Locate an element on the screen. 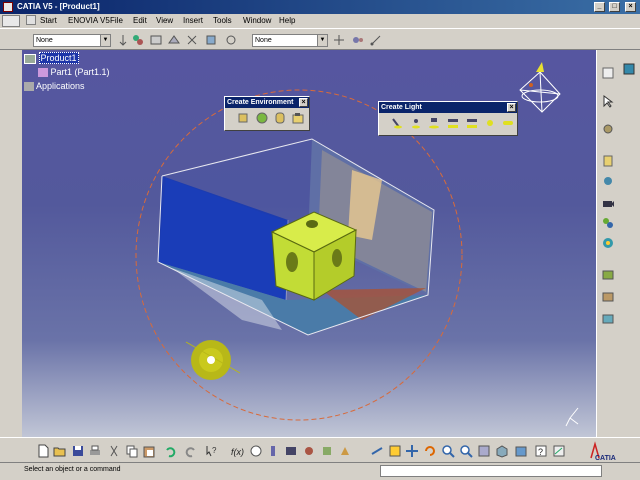  menu-enovia: ENOVIA V5 is located at coordinates (89, 20).